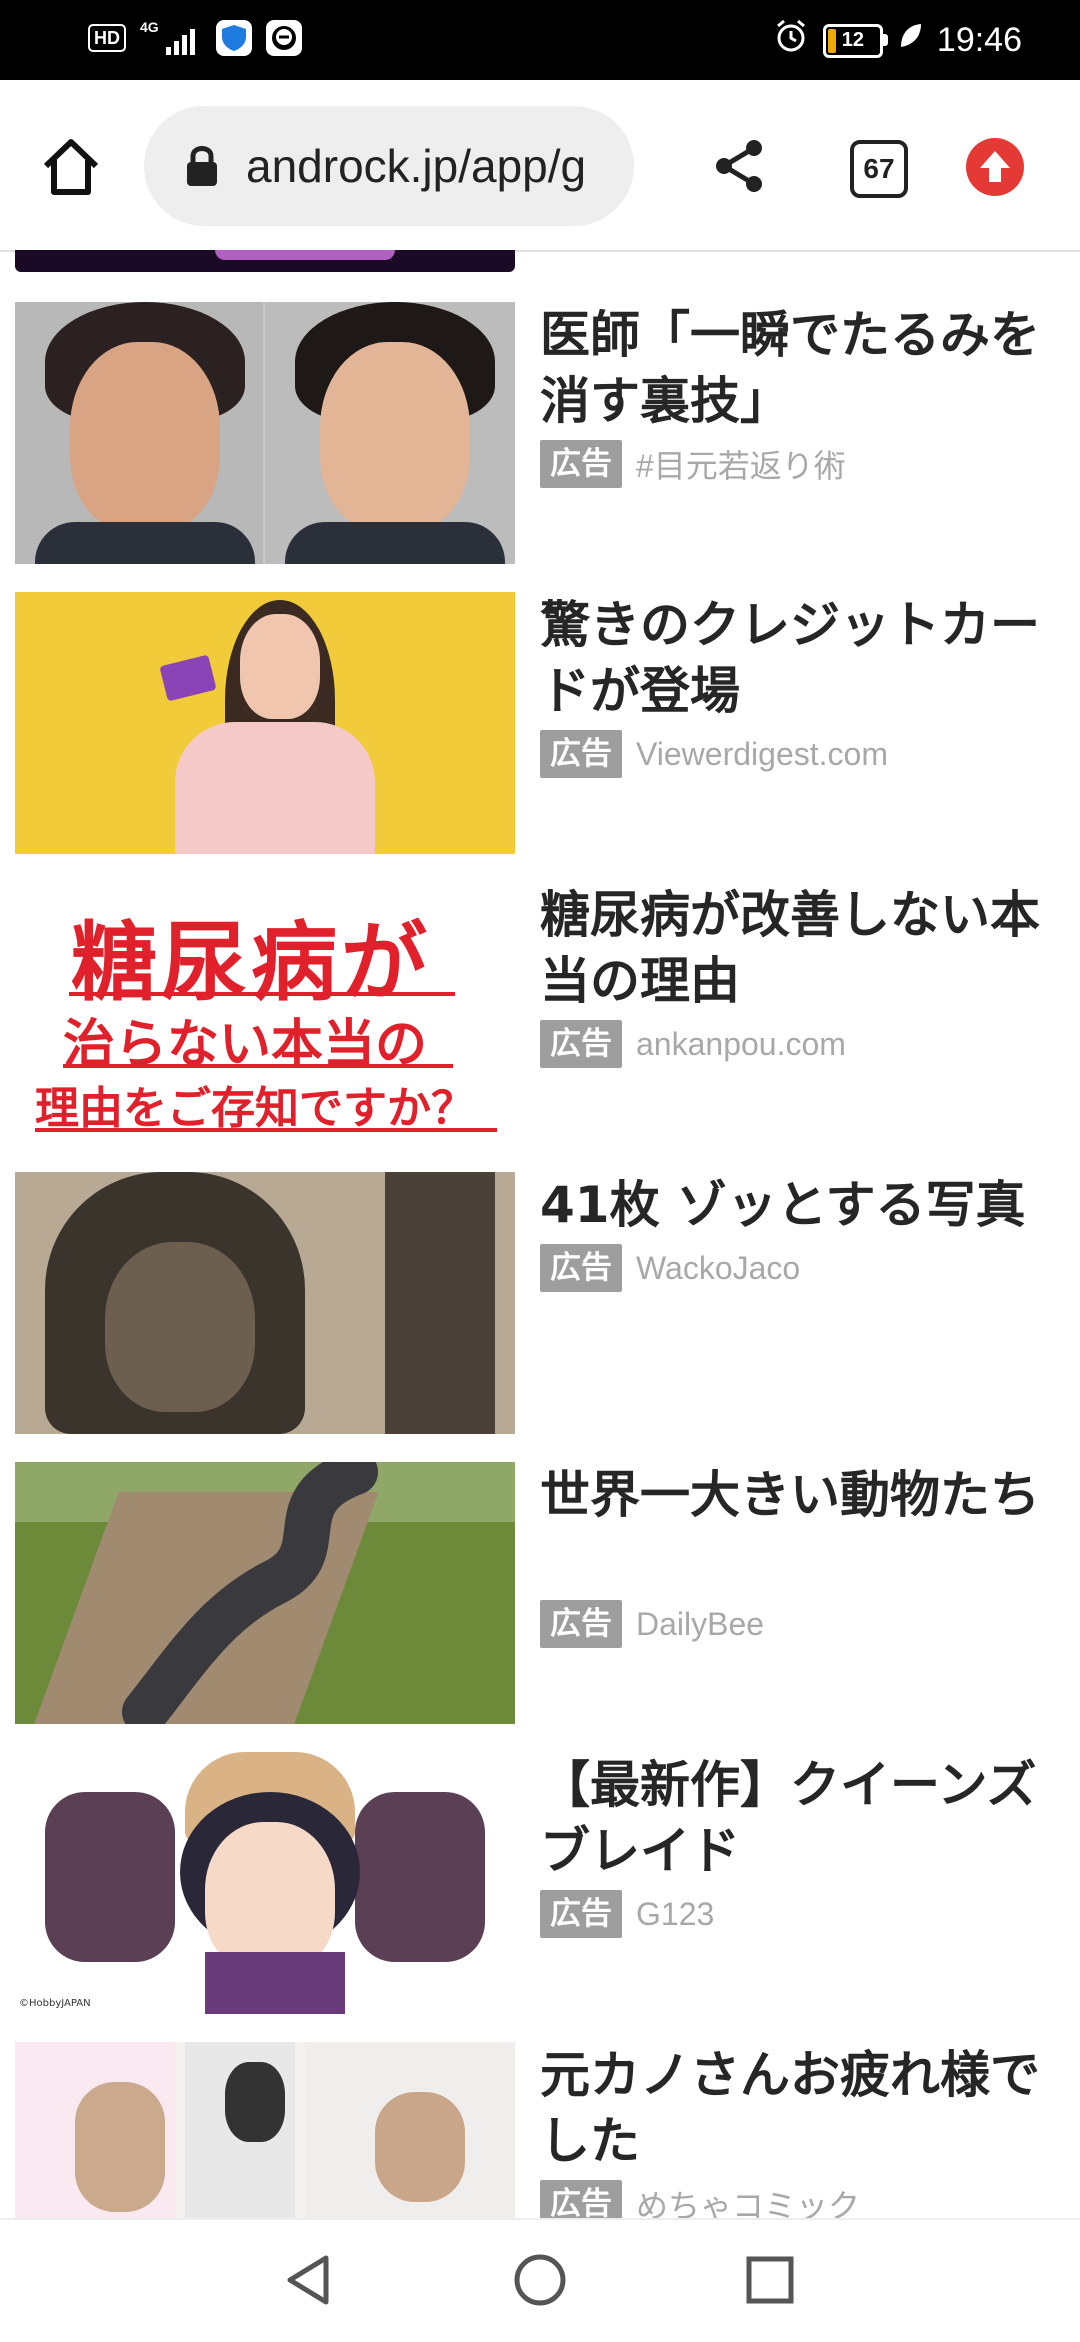 This screenshot has height=2342, width=1080. Describe the element at coordinates (800, 1205) in the screenshot. I see `ad-title: 41枚 ゾッとする写真` at that location.